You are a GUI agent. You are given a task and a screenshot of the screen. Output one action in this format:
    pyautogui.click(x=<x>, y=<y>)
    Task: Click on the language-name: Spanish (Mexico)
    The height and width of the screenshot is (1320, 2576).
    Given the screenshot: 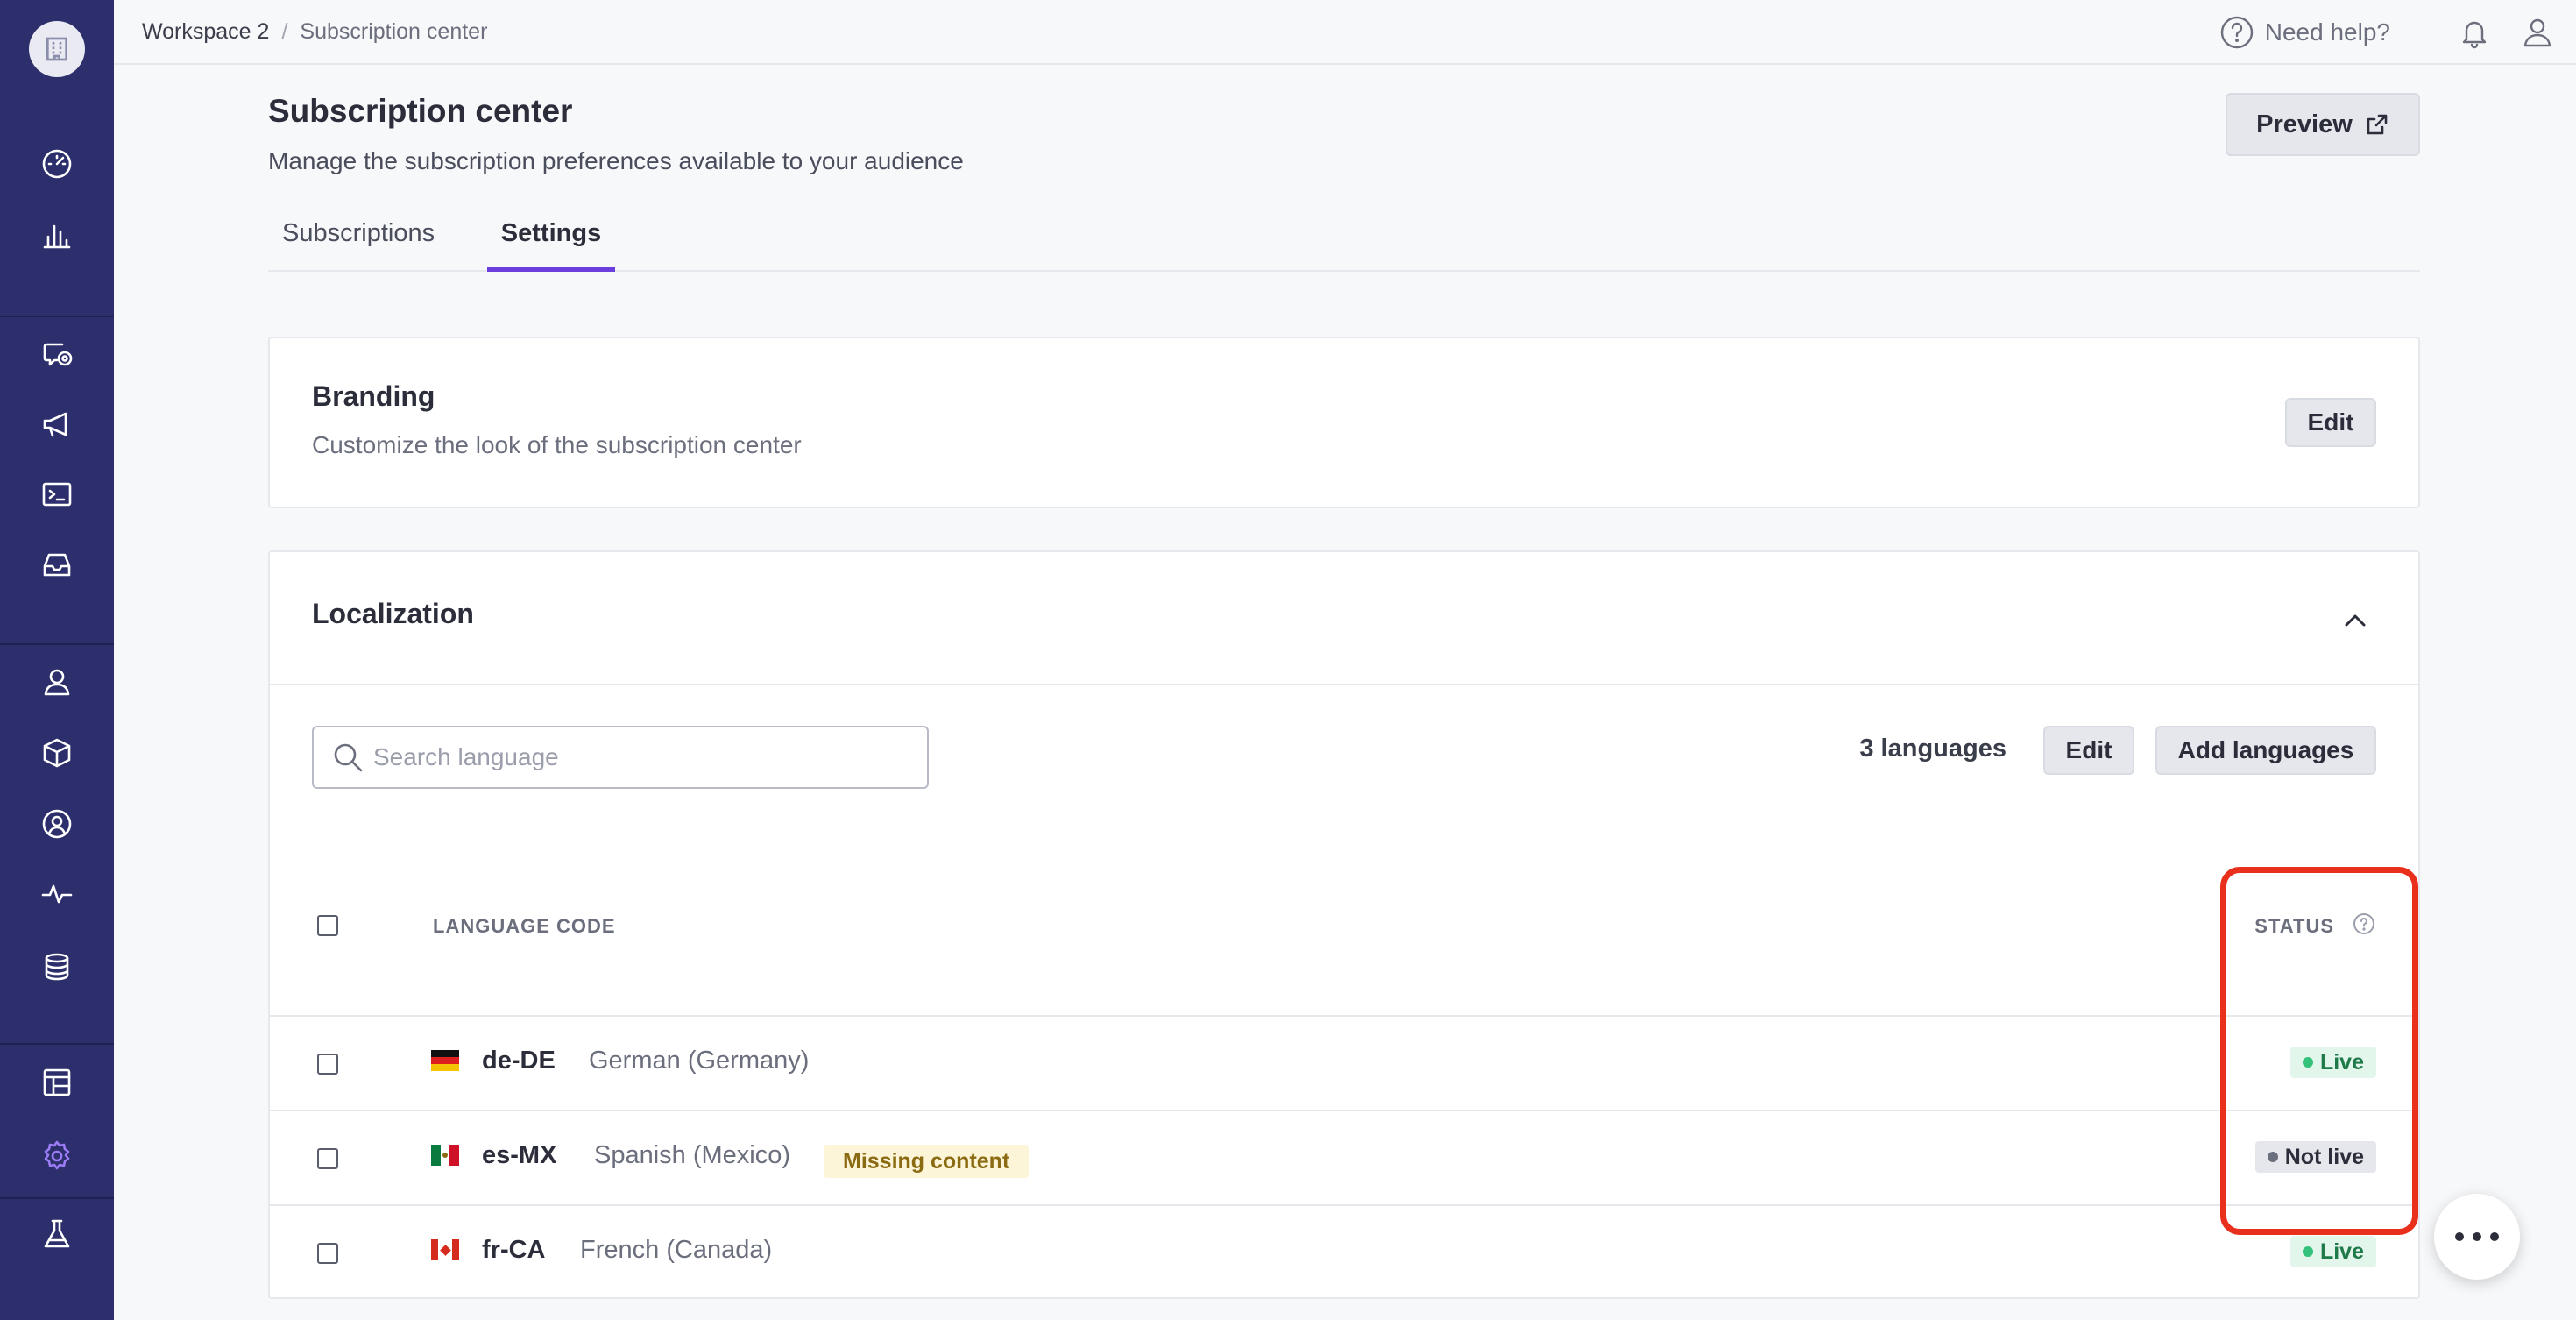 What is the action you would take?
    pyautogui.click(x=692, y=1155)
    